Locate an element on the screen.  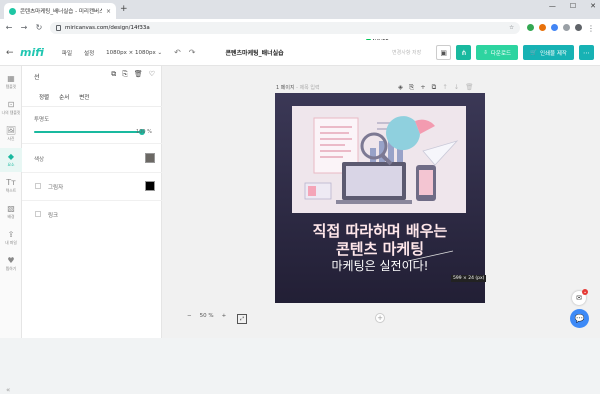
sidebar-item-photos: 🖼 사진 is located at coordinates (11, 134).